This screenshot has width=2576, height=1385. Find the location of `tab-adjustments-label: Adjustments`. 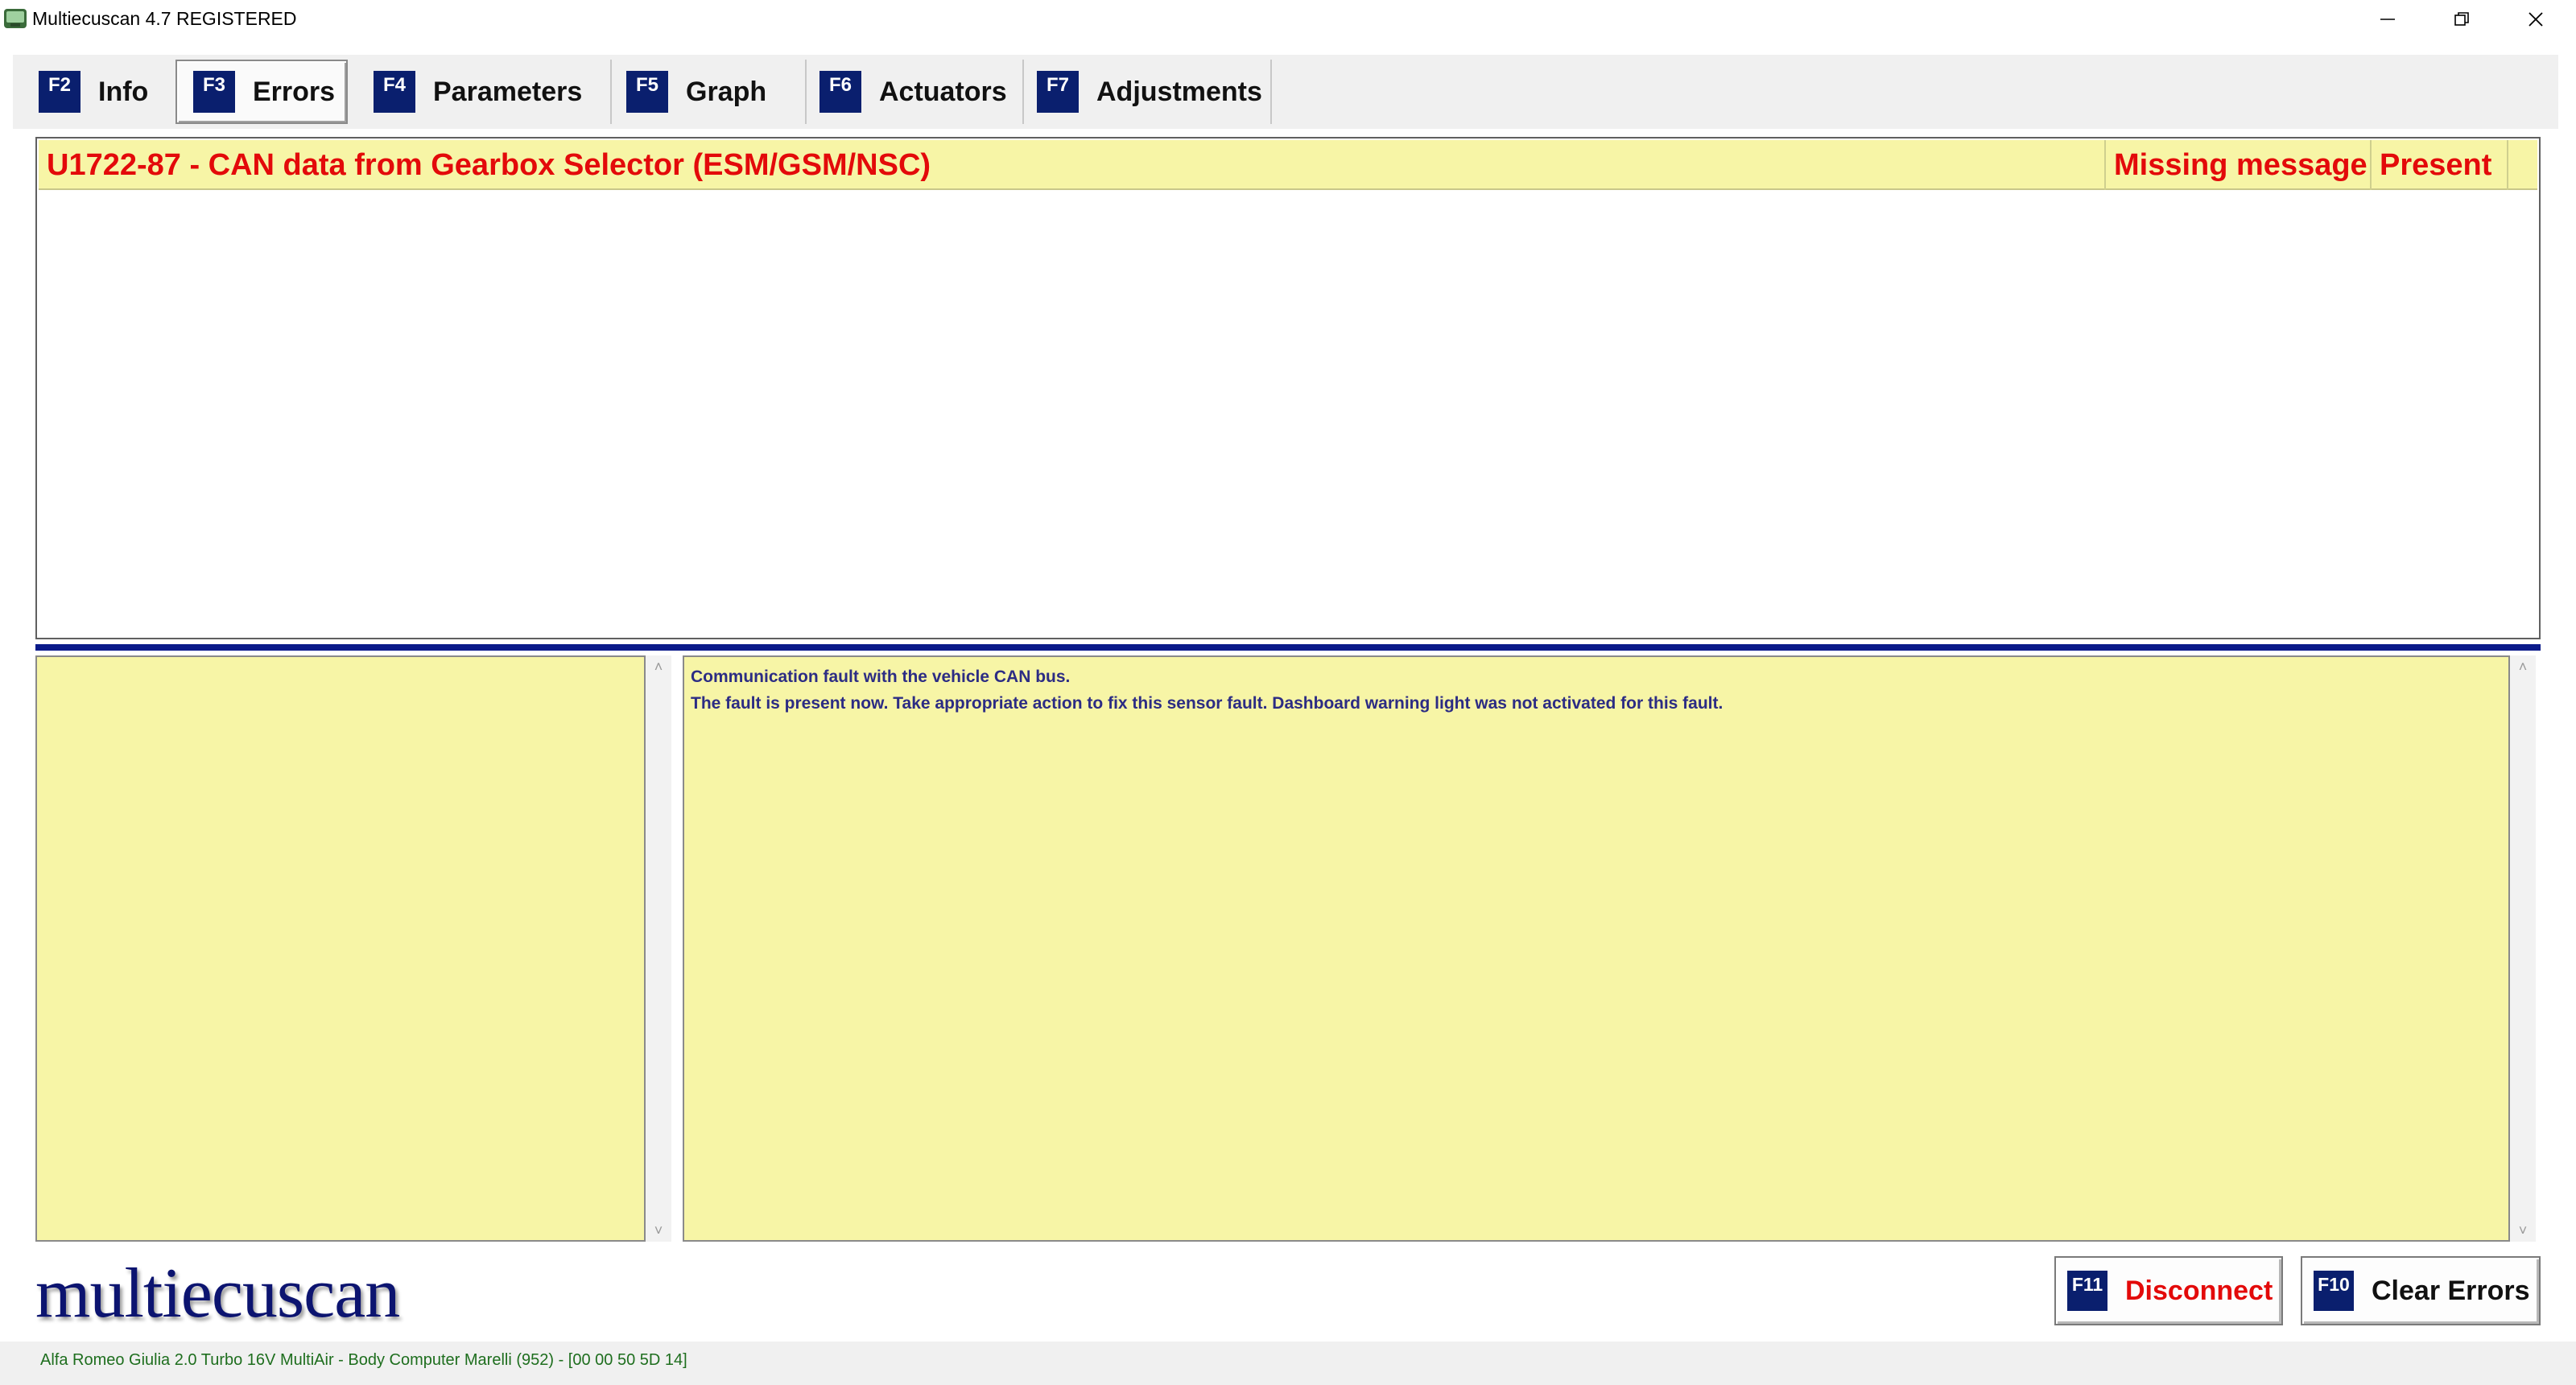

tab-adjustments-label: Adjustments is located at coordinates (1179, 91).